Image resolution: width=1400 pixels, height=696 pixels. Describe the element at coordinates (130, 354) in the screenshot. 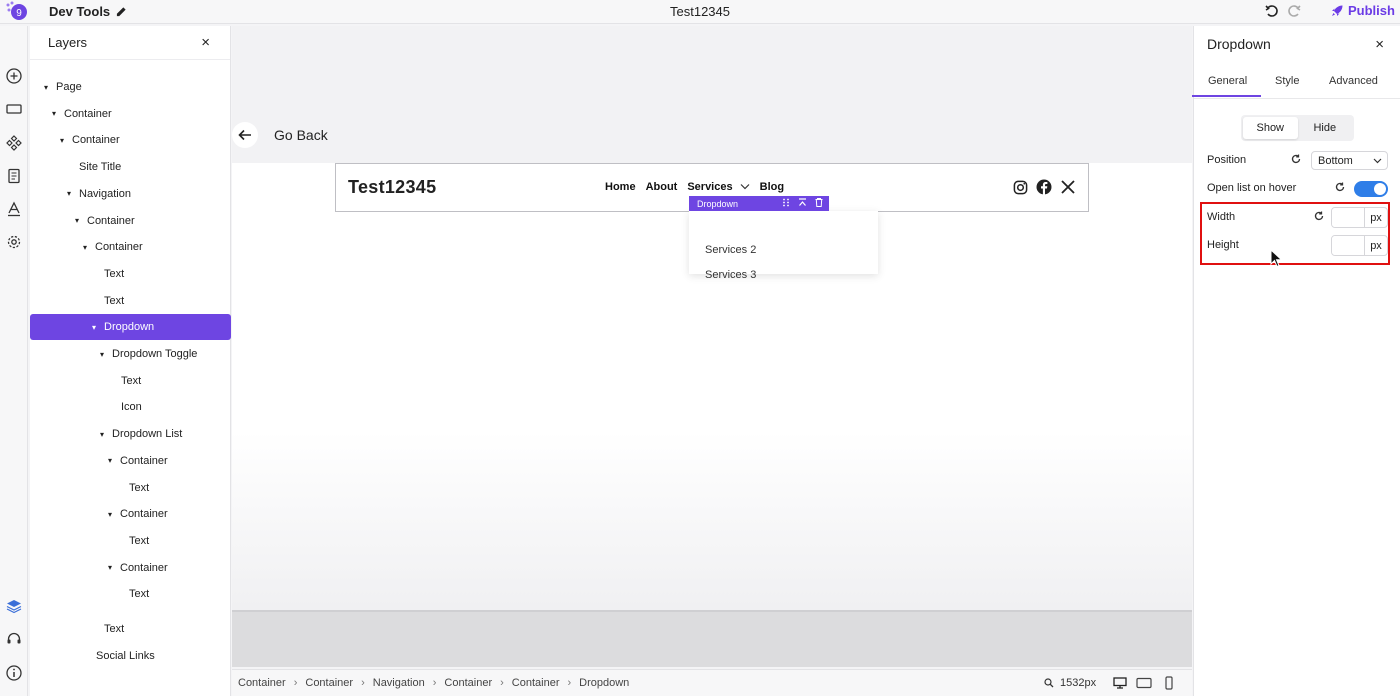

I see `layer-tree-item: ▾ Dropdown Toggle` at that location.